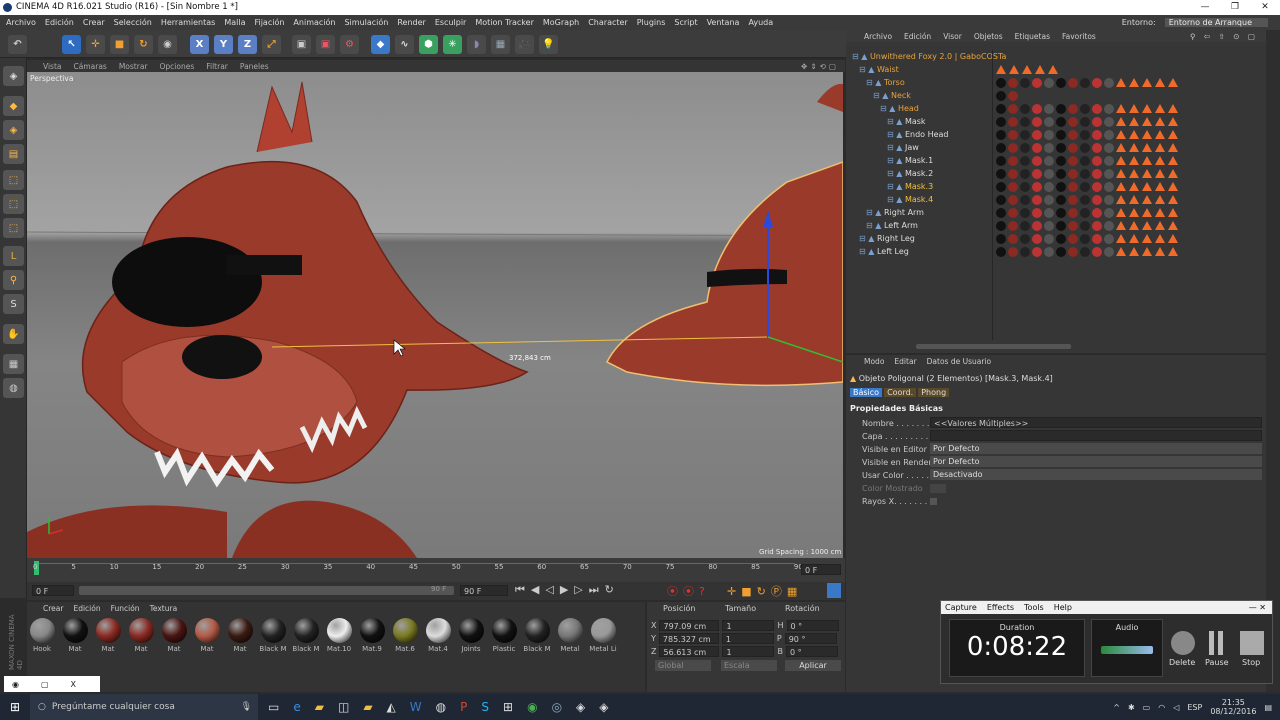 The height and width of the screenshot is (720, 1280). What do you see at coordinates (922, 147) in the screenshot?
I see `object-tree-item: ⊟ ▲ Jaw` at bounding box center [922, 147].